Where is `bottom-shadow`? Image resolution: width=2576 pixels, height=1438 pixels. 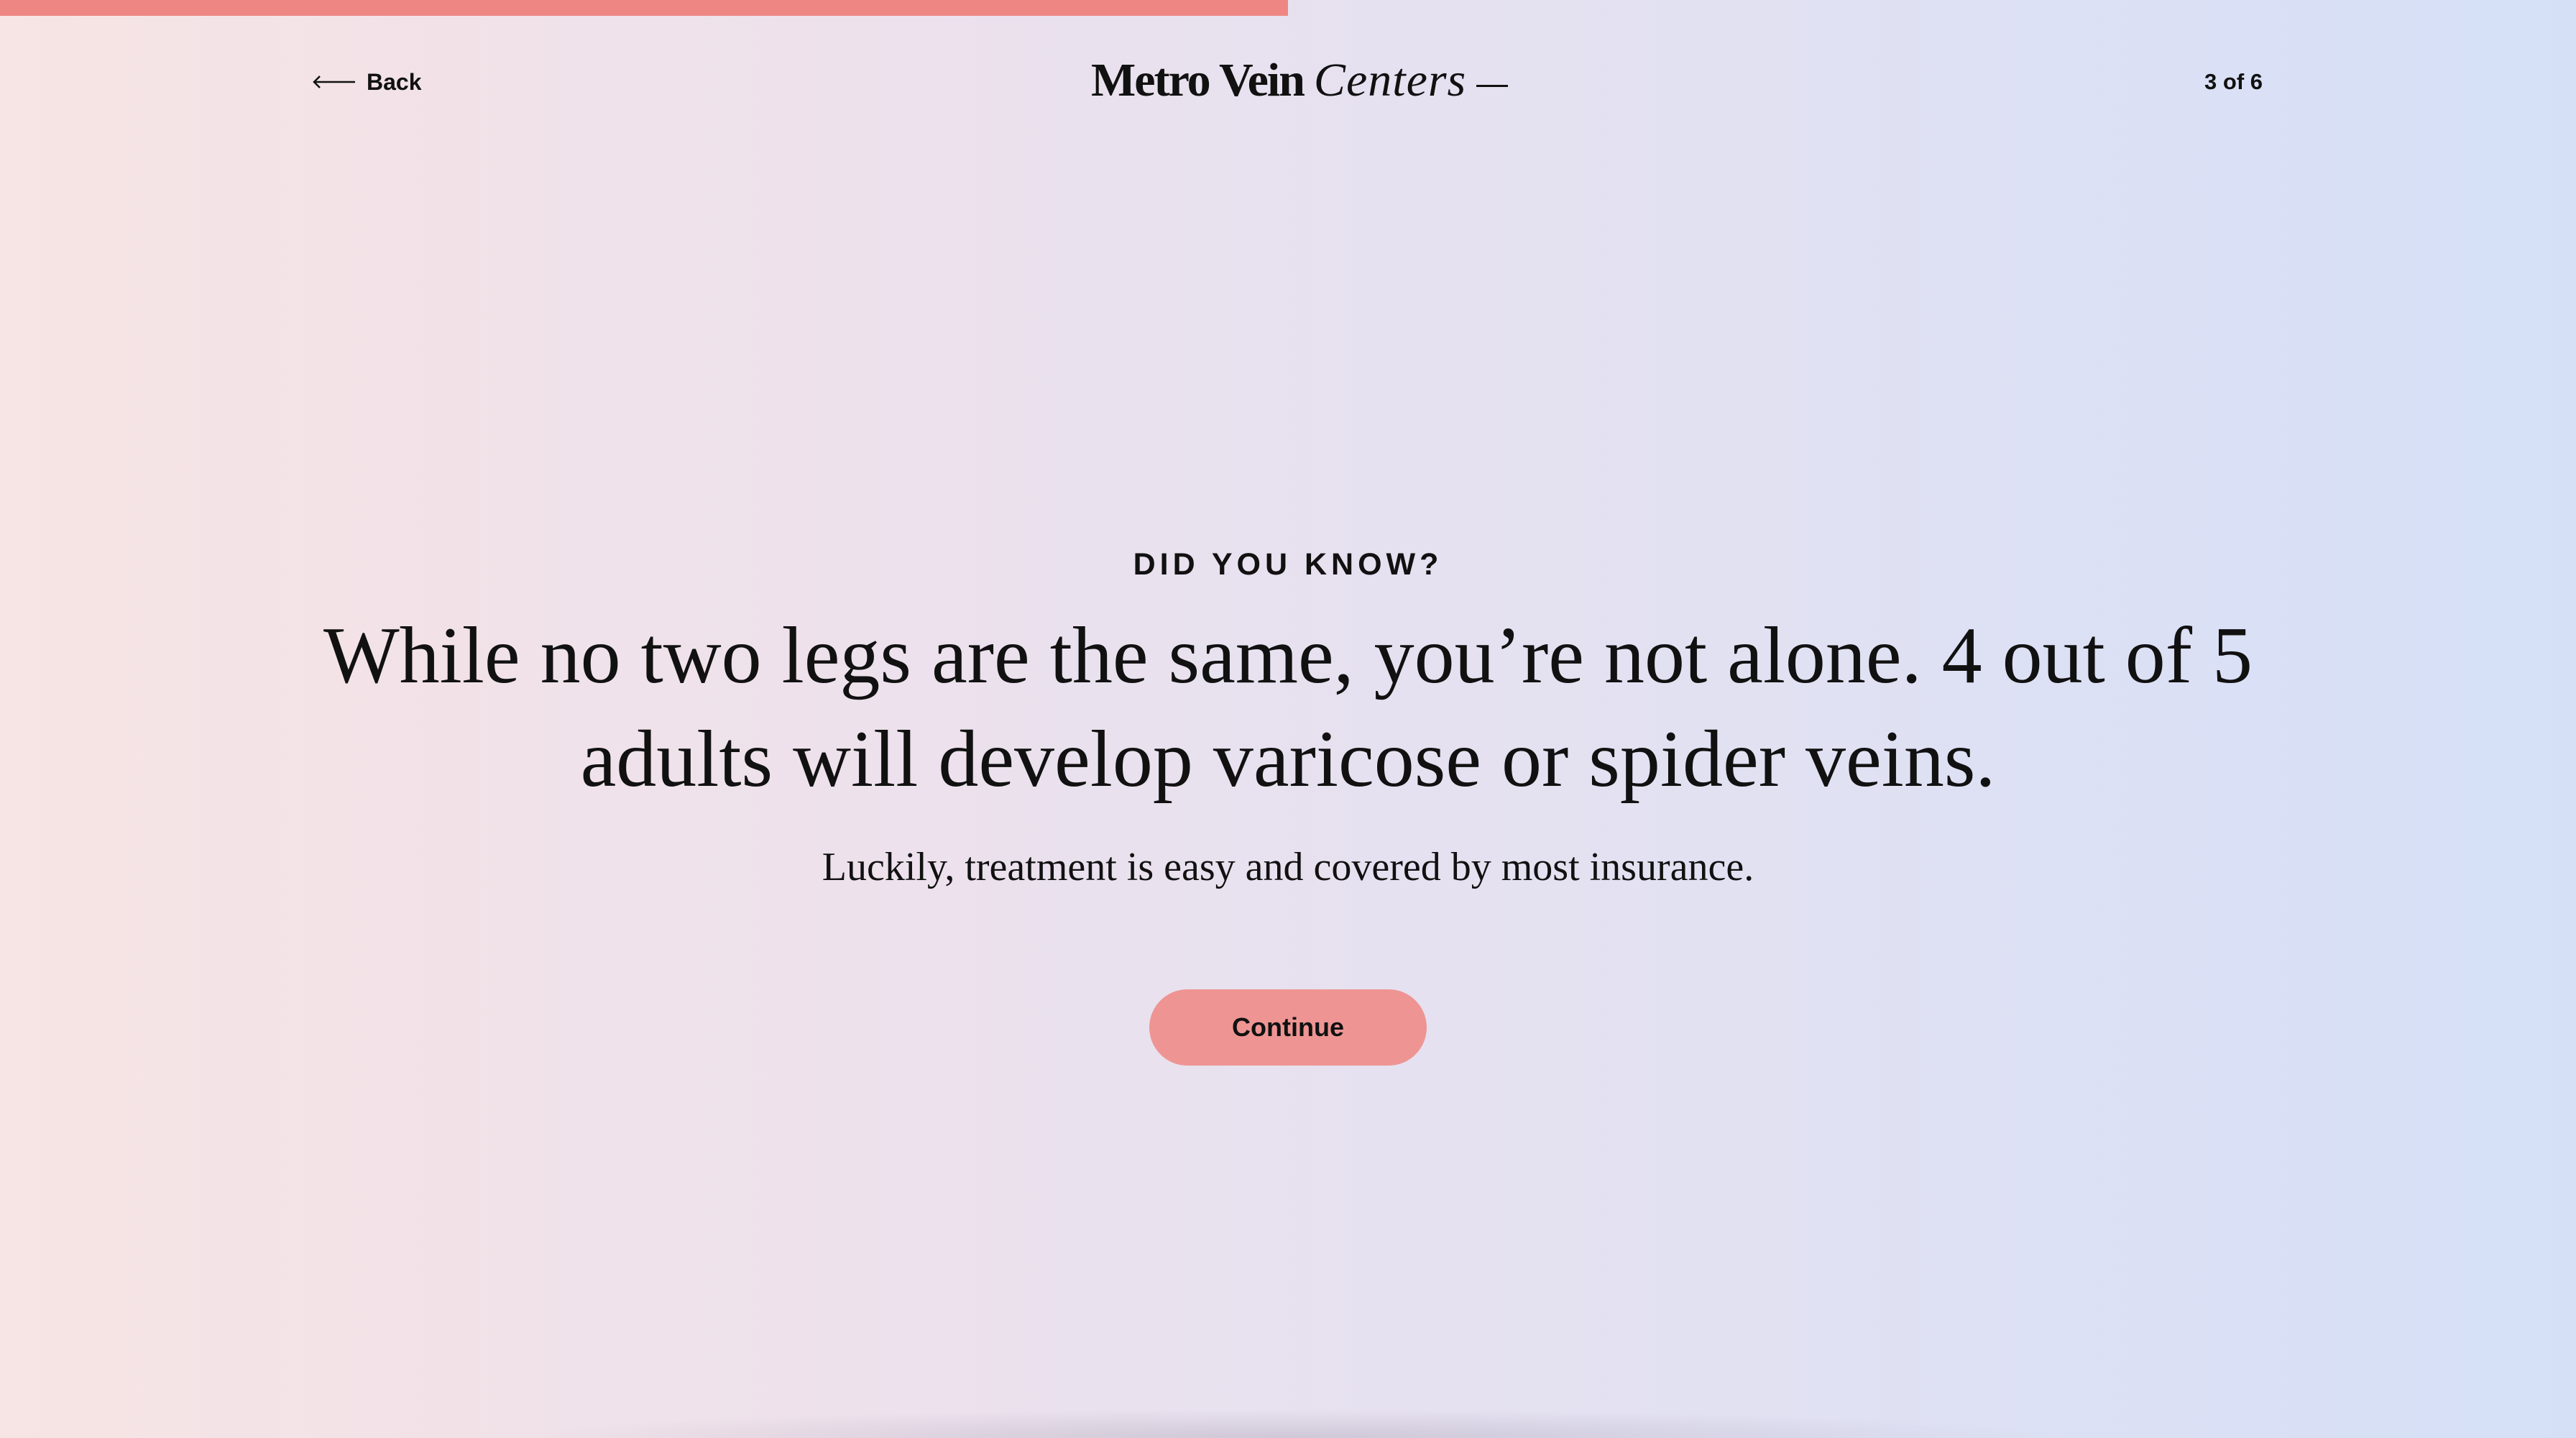
bottom-shadow is located at coordinates (1290, 1423).